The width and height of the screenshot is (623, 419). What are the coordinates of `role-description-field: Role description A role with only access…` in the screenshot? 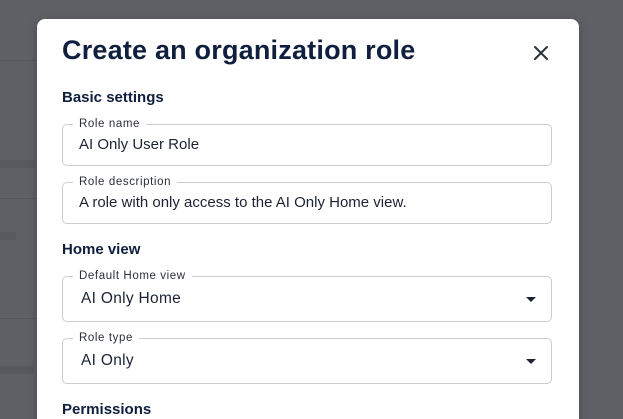 It's located at (307, 199).